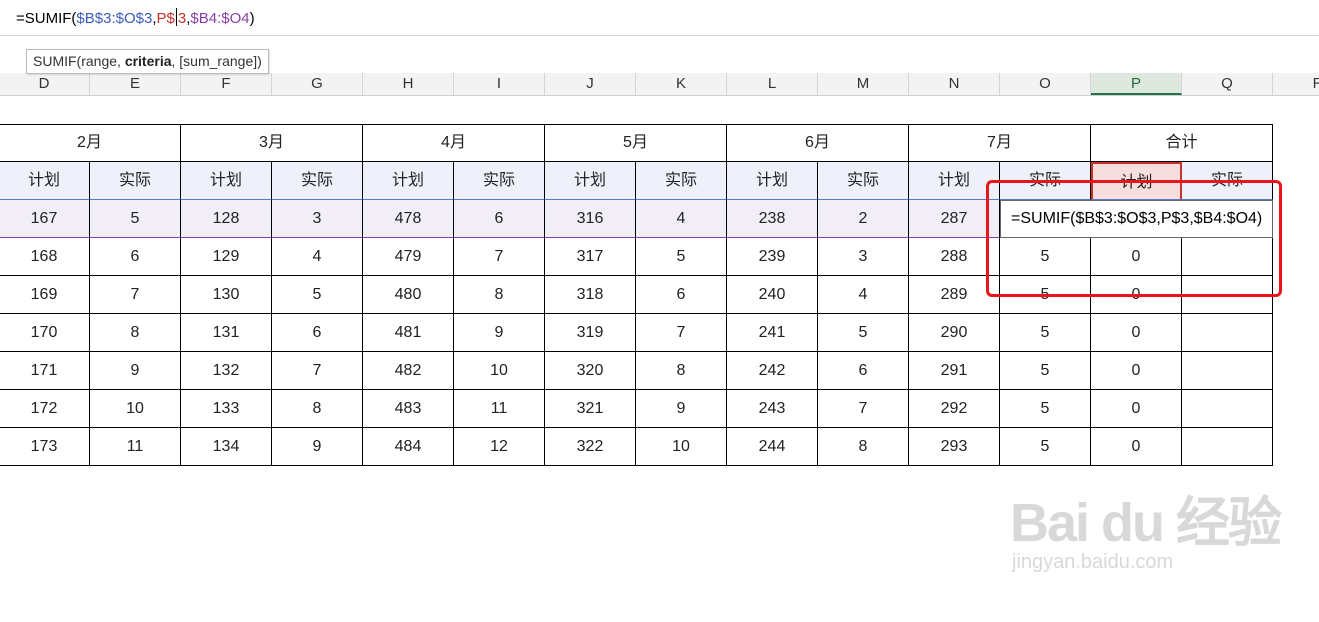  Describe the element at coordinates (317, 84) in the screenshot. I see `column-header-g: G` at that location.